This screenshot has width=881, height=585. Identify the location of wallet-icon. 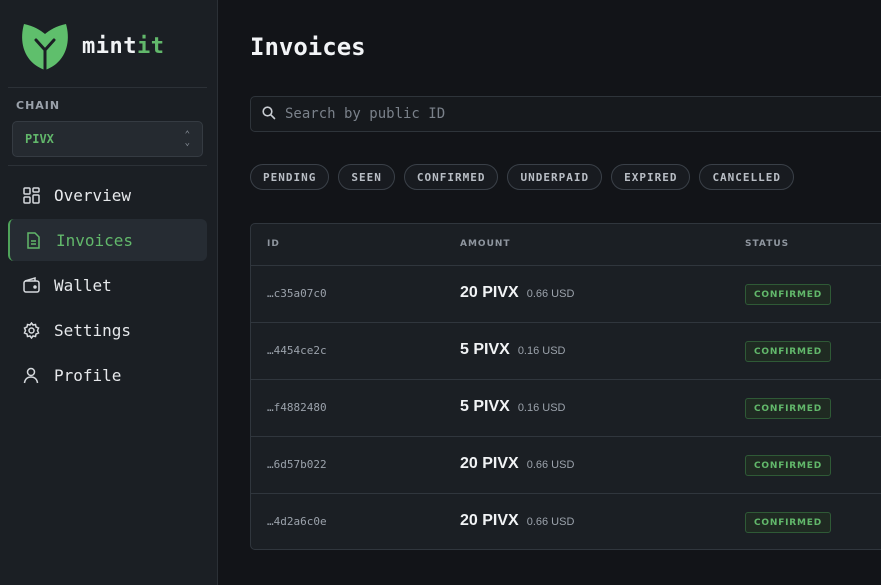
(31, 285).